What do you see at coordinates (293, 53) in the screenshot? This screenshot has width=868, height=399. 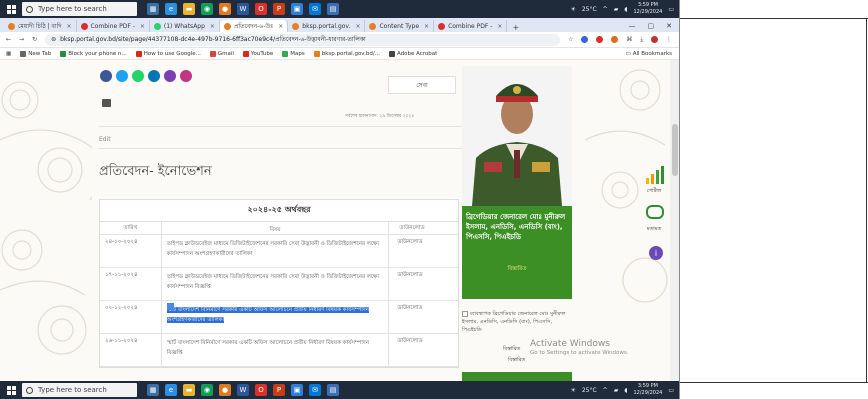 I see `bookmark-item: Maps` at bounding box center [293, 53].